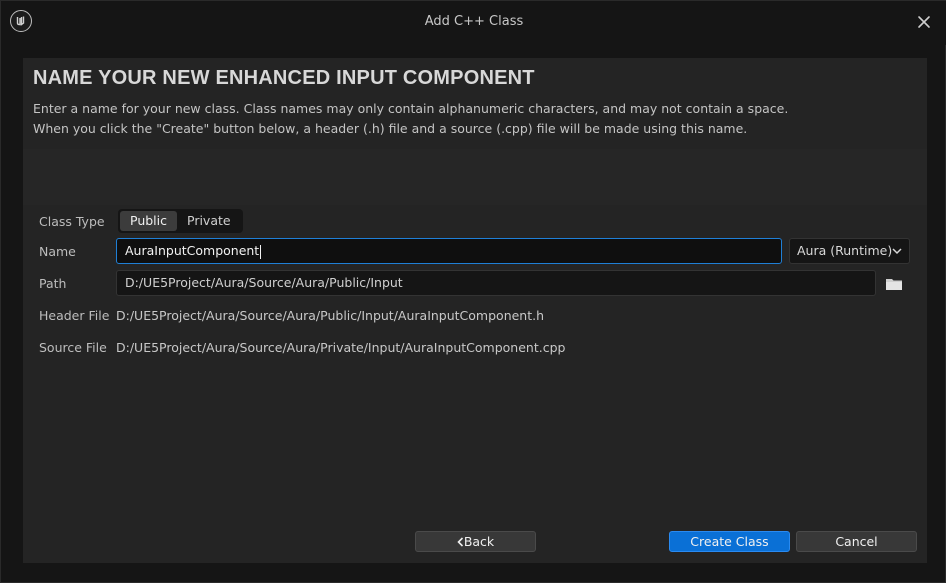 The width and height of the screenshot is (946, 583). Describe the element at coordinates (479, 541) in the screenshot. I see `back-button-label: Back` at that location.